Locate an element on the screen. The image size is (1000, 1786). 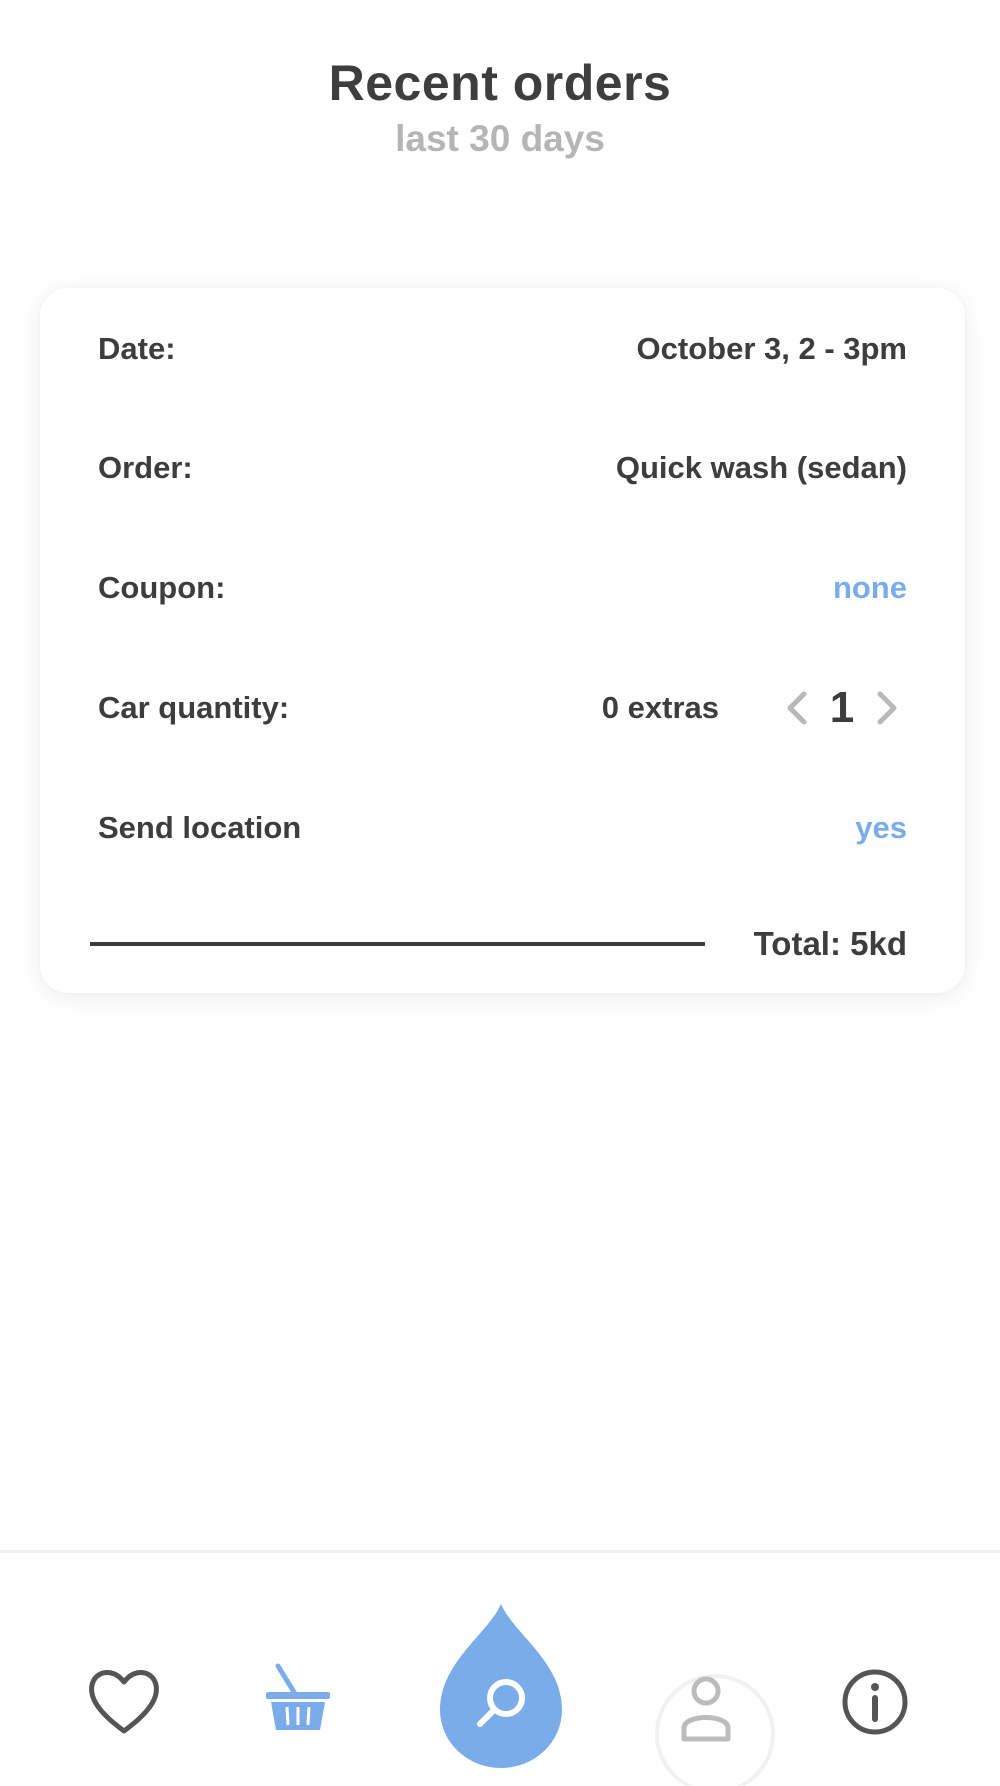
increment-button is located at coordinates (887, 708).